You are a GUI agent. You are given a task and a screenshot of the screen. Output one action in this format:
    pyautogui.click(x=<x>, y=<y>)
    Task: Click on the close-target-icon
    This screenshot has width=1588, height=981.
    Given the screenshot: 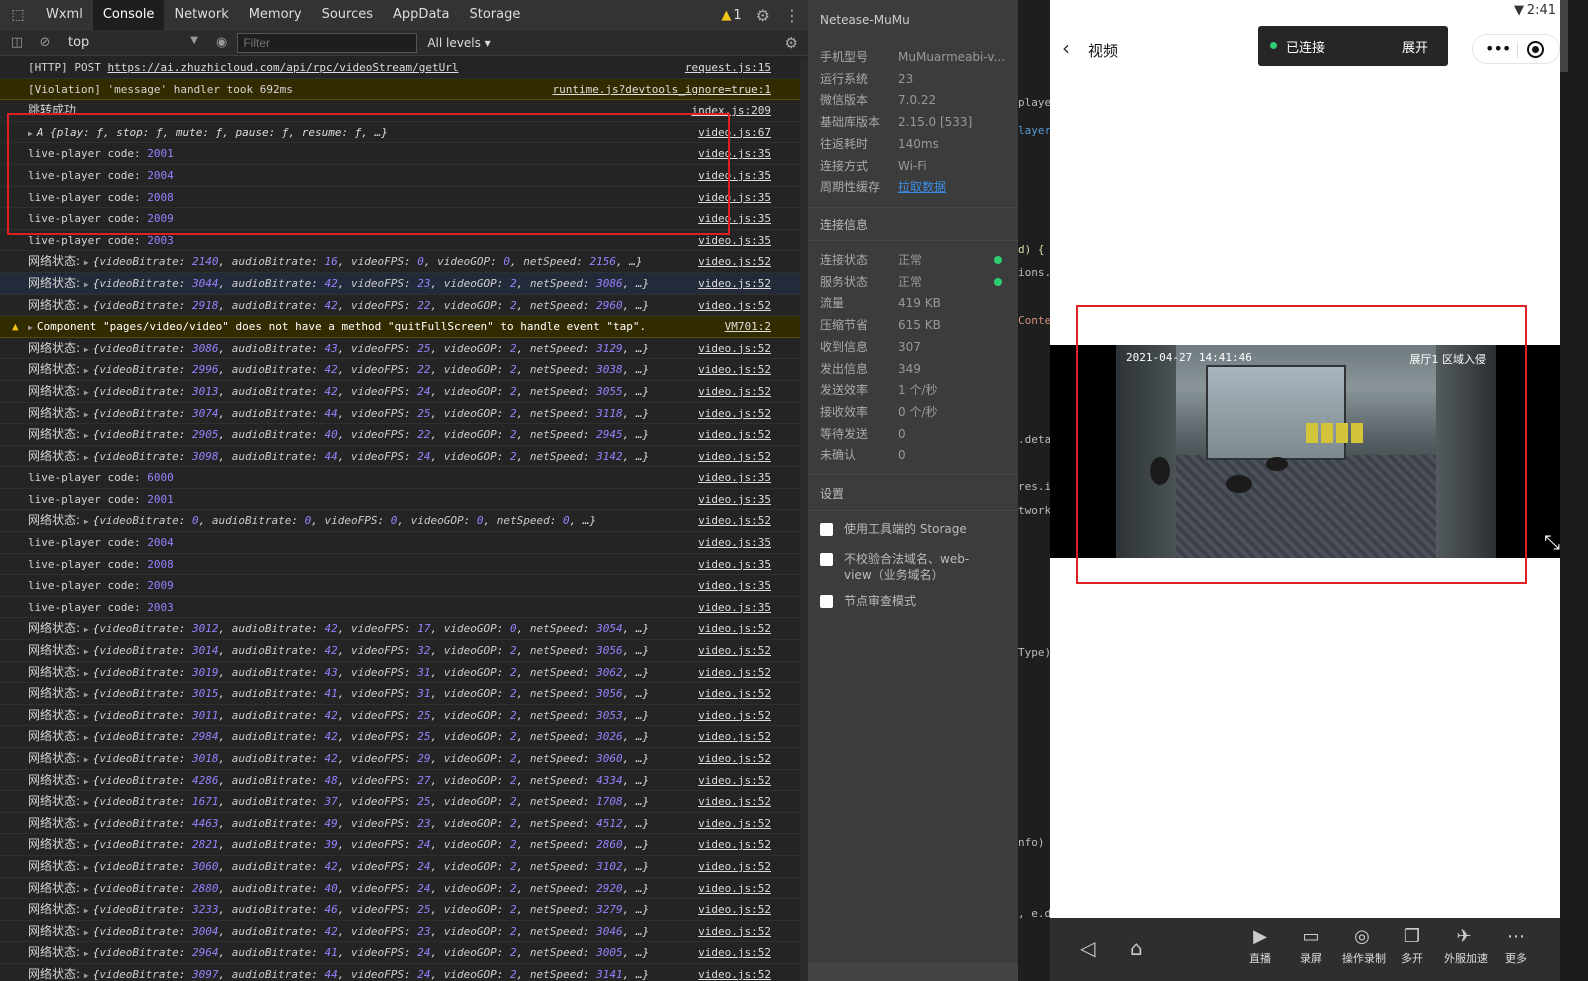 What is the action you would take?
    pyautogui.click(x=1535, y=49)
    